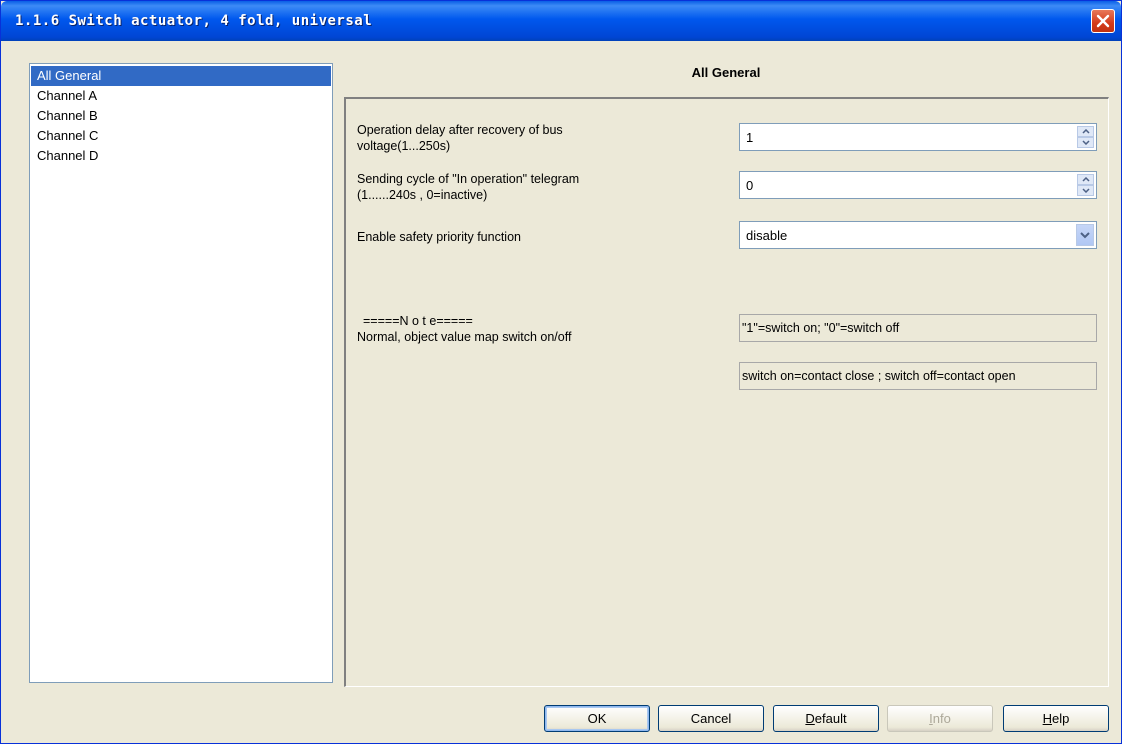 This screenshot has width=1122, height=744. I want to click on close-button, so click(1103, 21).